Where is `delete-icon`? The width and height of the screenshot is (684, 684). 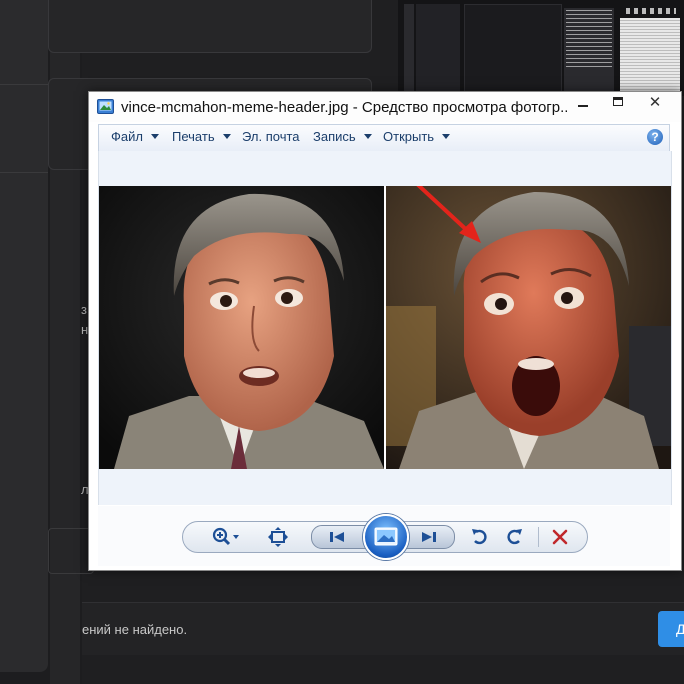 delete-icon is located at coordinates (560, 537).